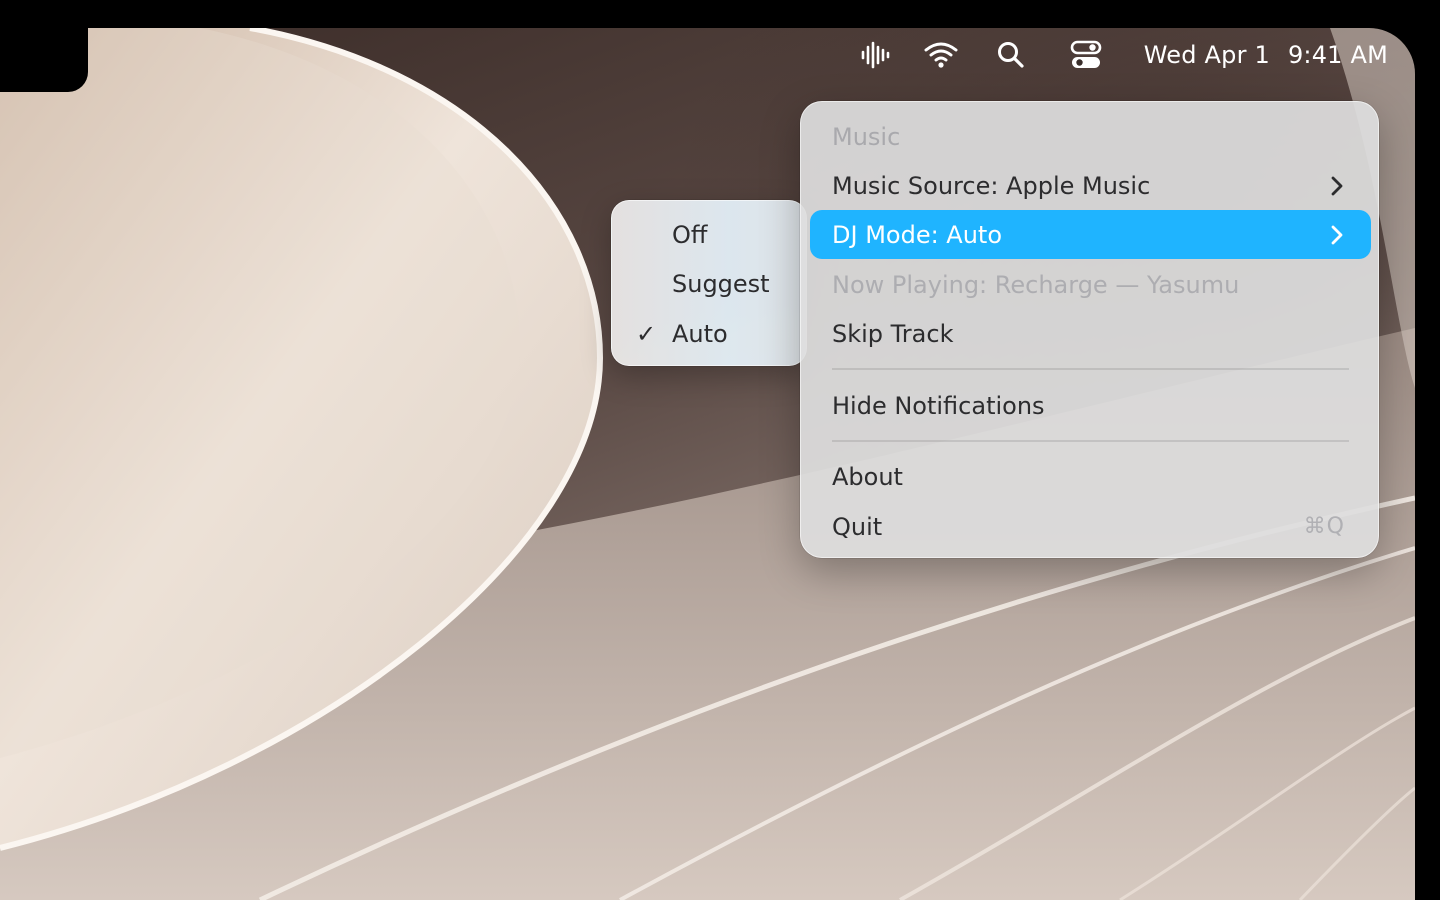 The image size is (1440, 900). Describe the element at coordinates (1090, 405) in the screenshot. I see `menu-item-hide-notifications: Hide Notifications` at that location.